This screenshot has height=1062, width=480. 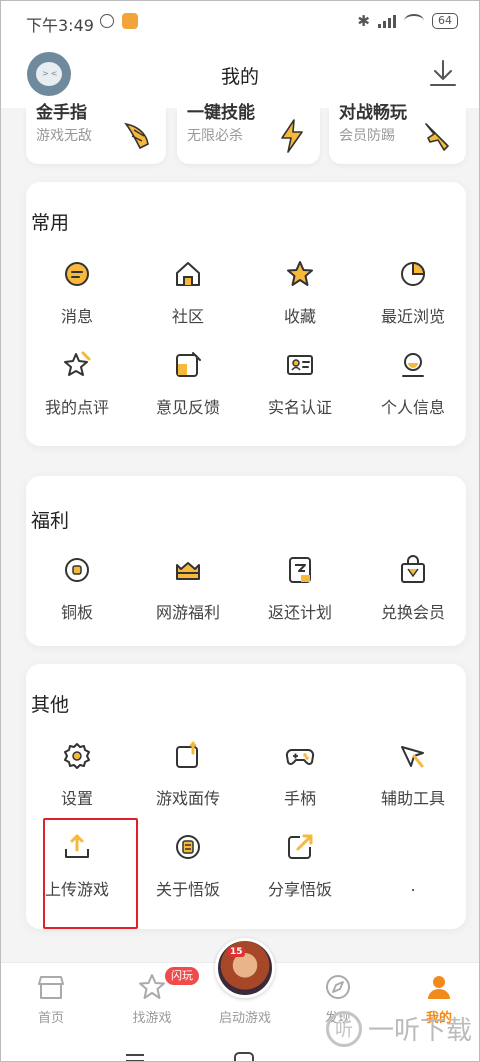 What do you see at coordinates (76, 612) in the screenshot?
I see `menu-item-label: 铜板` at bounding box center [76, 612].